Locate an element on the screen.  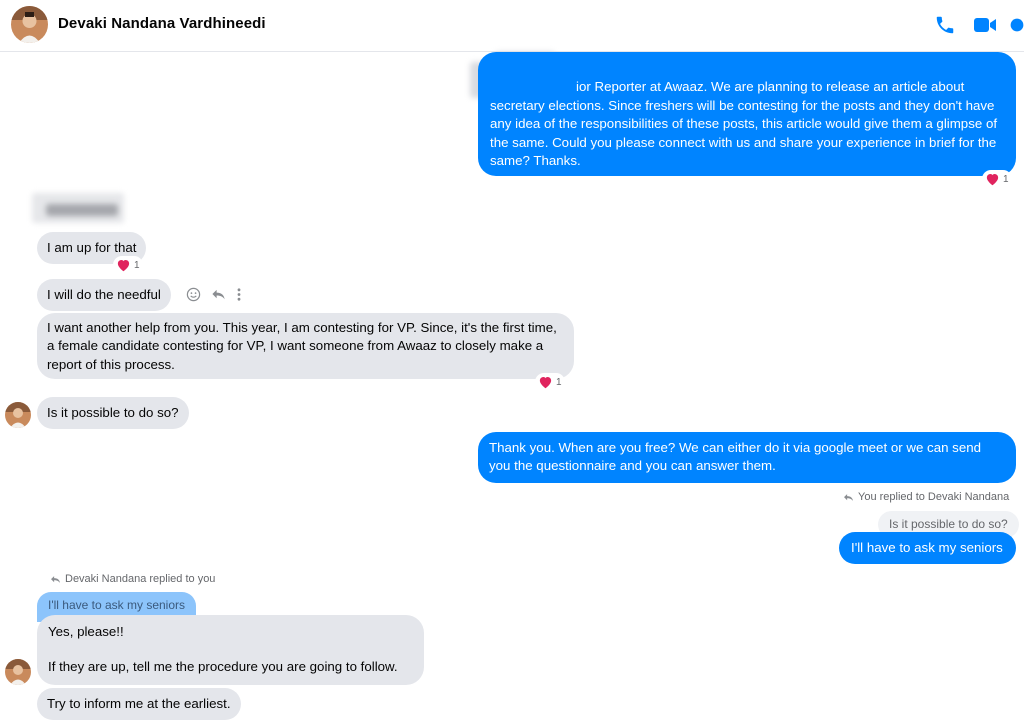
reply-note-text: Devaki Nandana replied to you is located at coordinates (140, 579).